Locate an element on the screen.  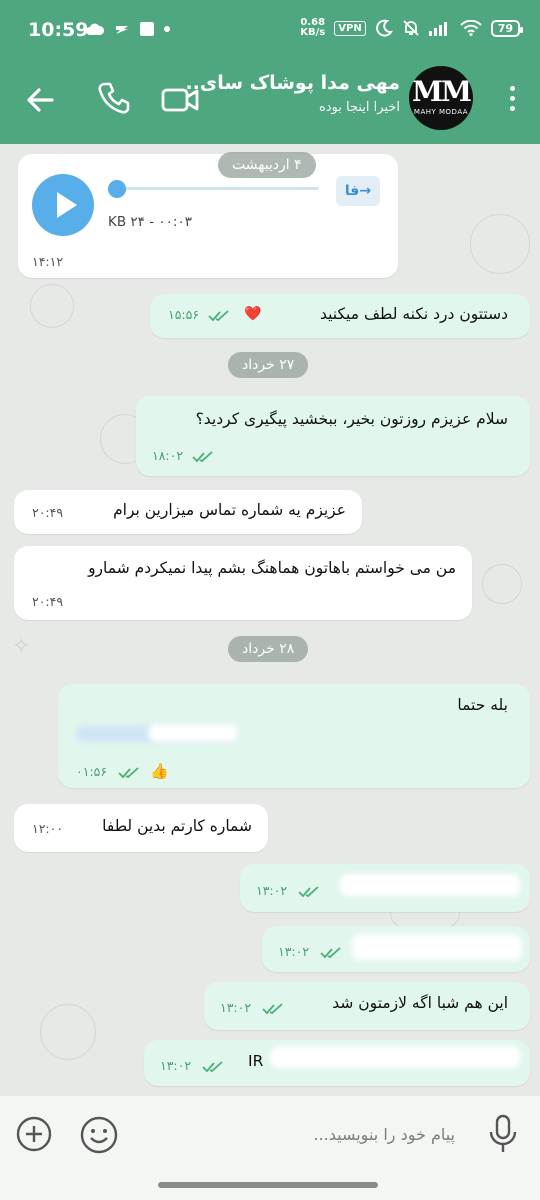
message-input-bar is located at coordinates (270, 1148).